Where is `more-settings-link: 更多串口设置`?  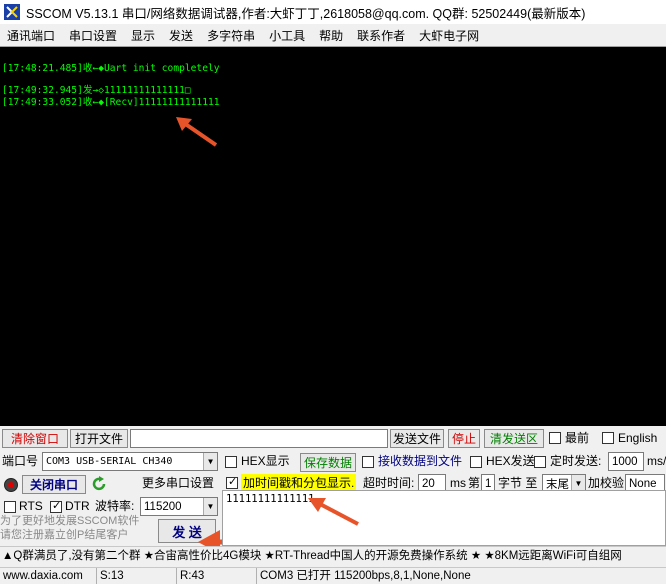
more-settings-link: 更多串口设置 is located at coordinates (178, 483).